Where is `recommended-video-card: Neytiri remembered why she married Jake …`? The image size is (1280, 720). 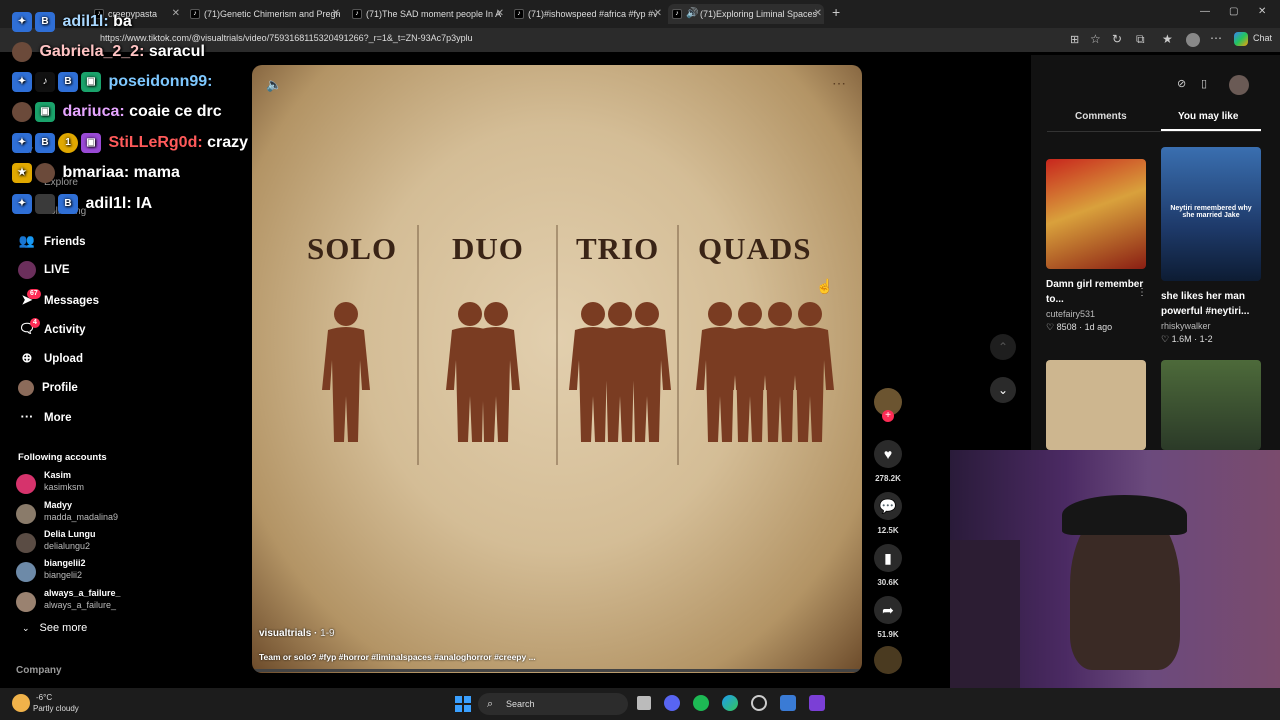
recommended-video-card: Neytiri remembered why she married Jake … is located at coordinates (1211, 246).